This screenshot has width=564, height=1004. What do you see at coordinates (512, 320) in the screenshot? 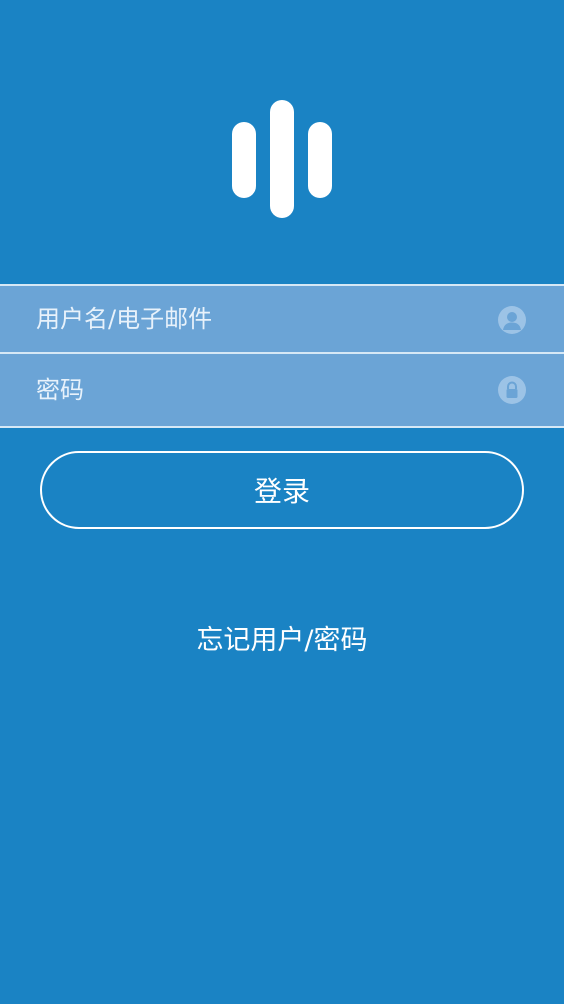
I see `user-icon` at bounding box center [512, 320].